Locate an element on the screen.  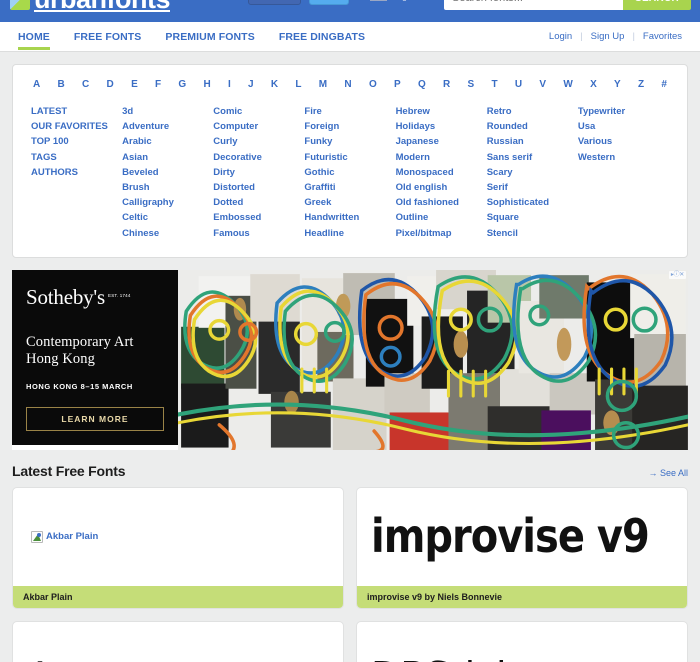
alphabet-link-h: H is located at coordinates (206, 84).